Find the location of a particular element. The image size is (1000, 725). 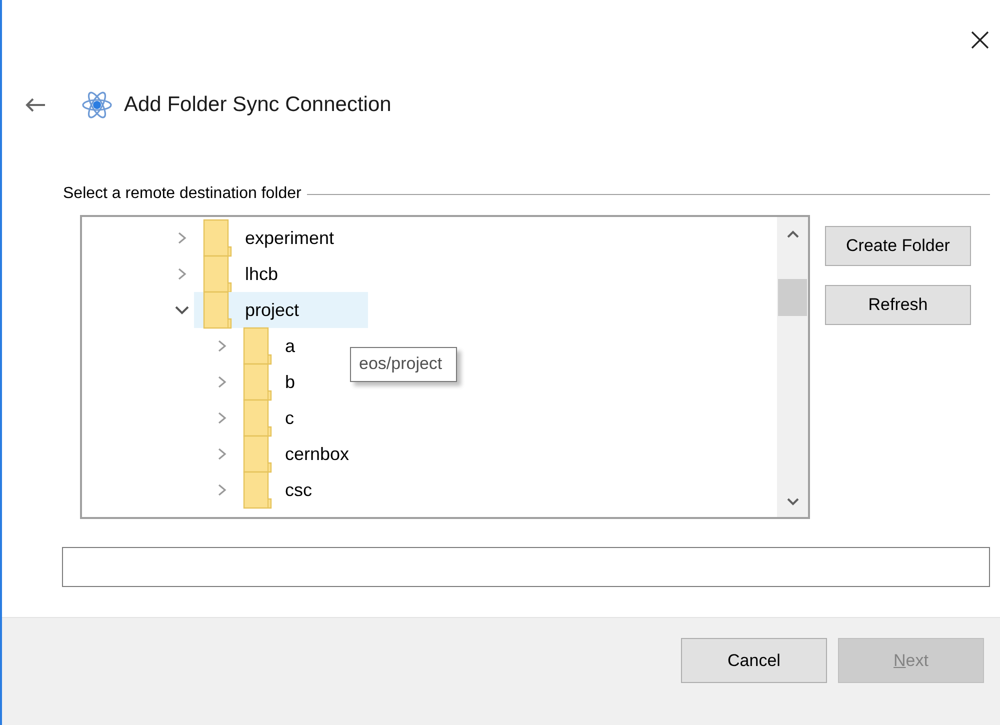

scroll-up-icon is located at coordinates (793, 234).